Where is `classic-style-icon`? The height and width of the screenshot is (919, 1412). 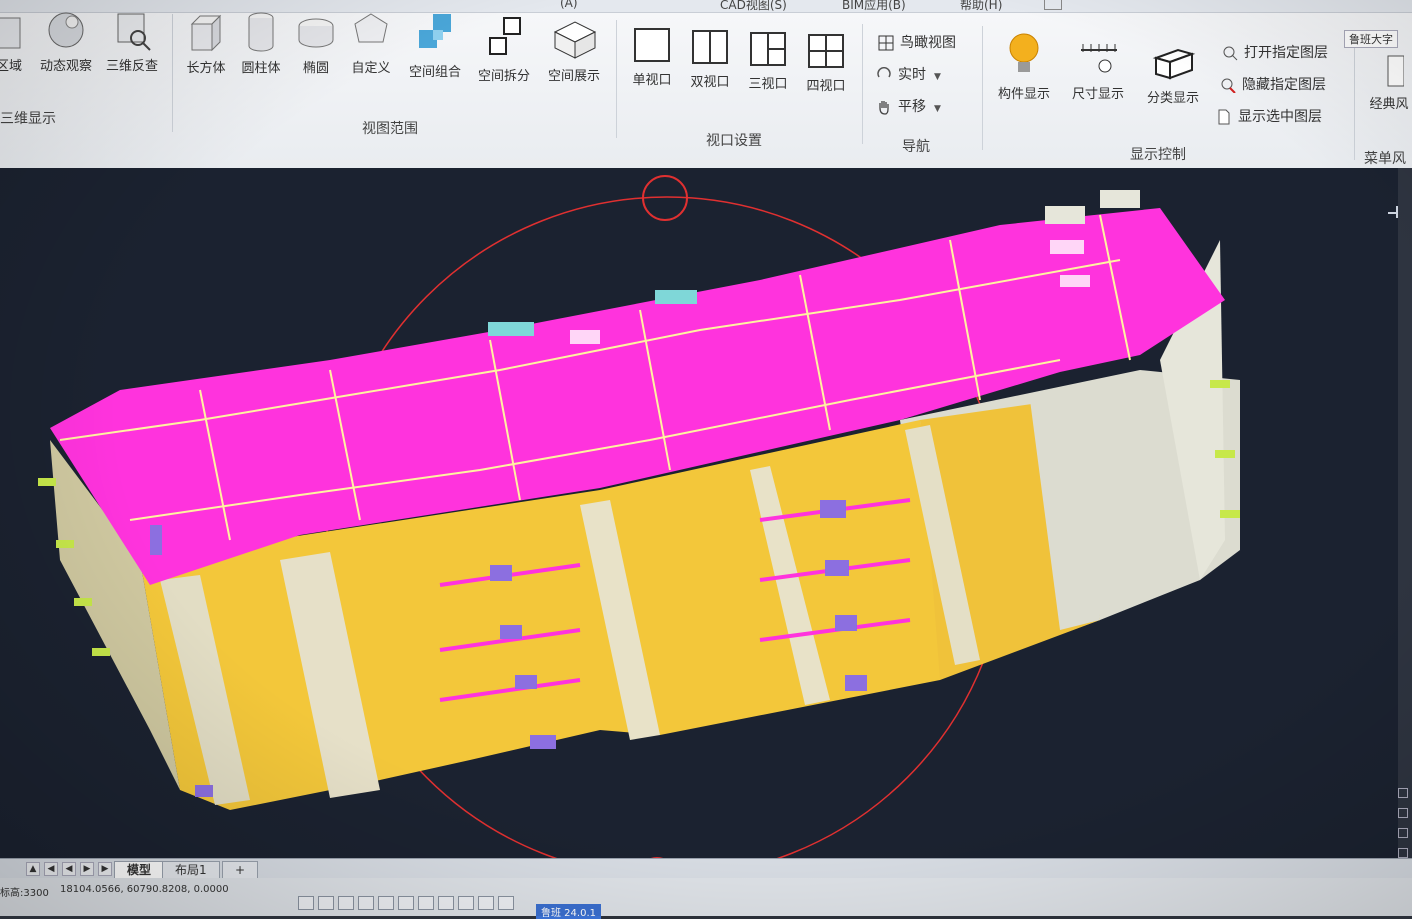
classic-style-icon is located at coordinates (1395, 71).